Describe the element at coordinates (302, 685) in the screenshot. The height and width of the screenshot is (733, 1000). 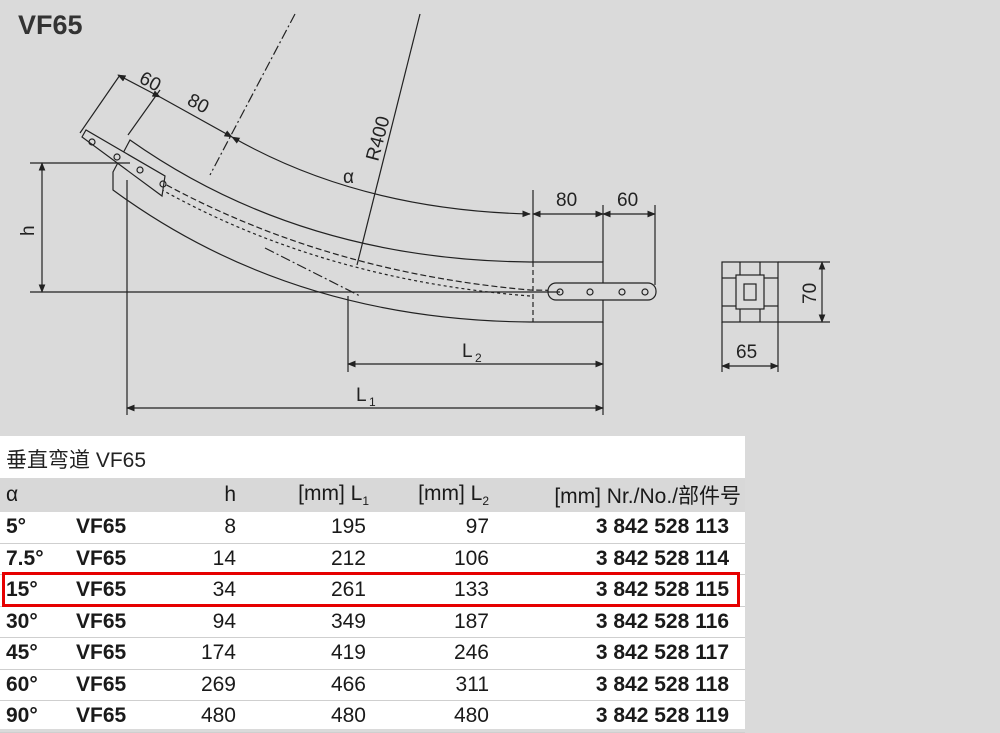
I see `cell-l1: 466` at that location.